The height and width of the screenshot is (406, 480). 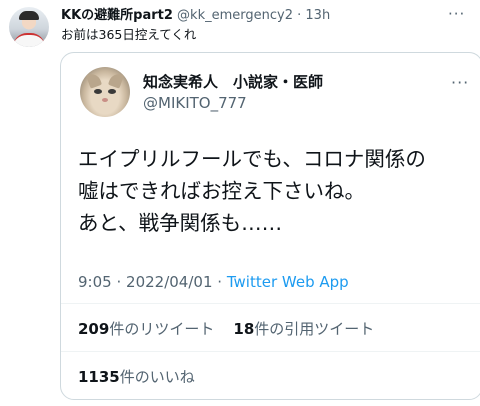 I want to click on shirt-shape, so click(x=29, y=40).